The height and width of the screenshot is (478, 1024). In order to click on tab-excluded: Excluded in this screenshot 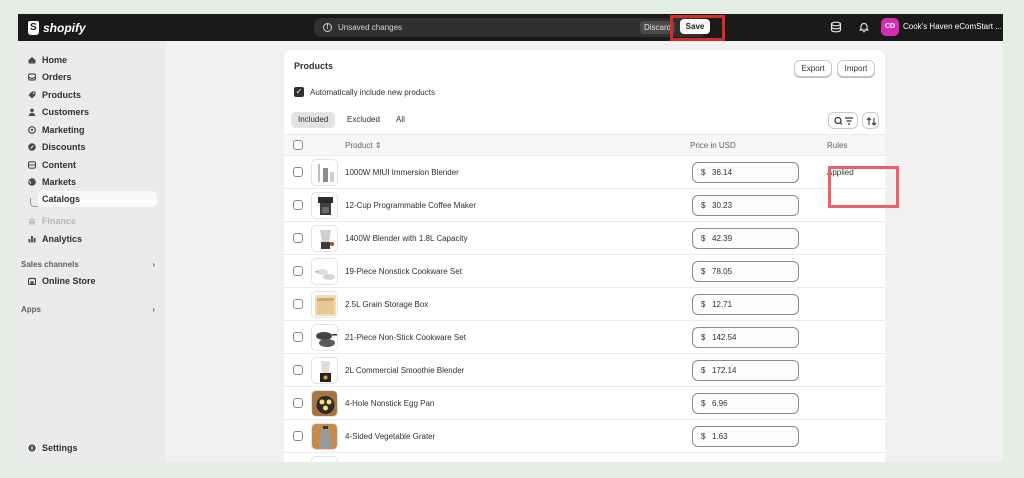, I will do `click(363, 120)`.